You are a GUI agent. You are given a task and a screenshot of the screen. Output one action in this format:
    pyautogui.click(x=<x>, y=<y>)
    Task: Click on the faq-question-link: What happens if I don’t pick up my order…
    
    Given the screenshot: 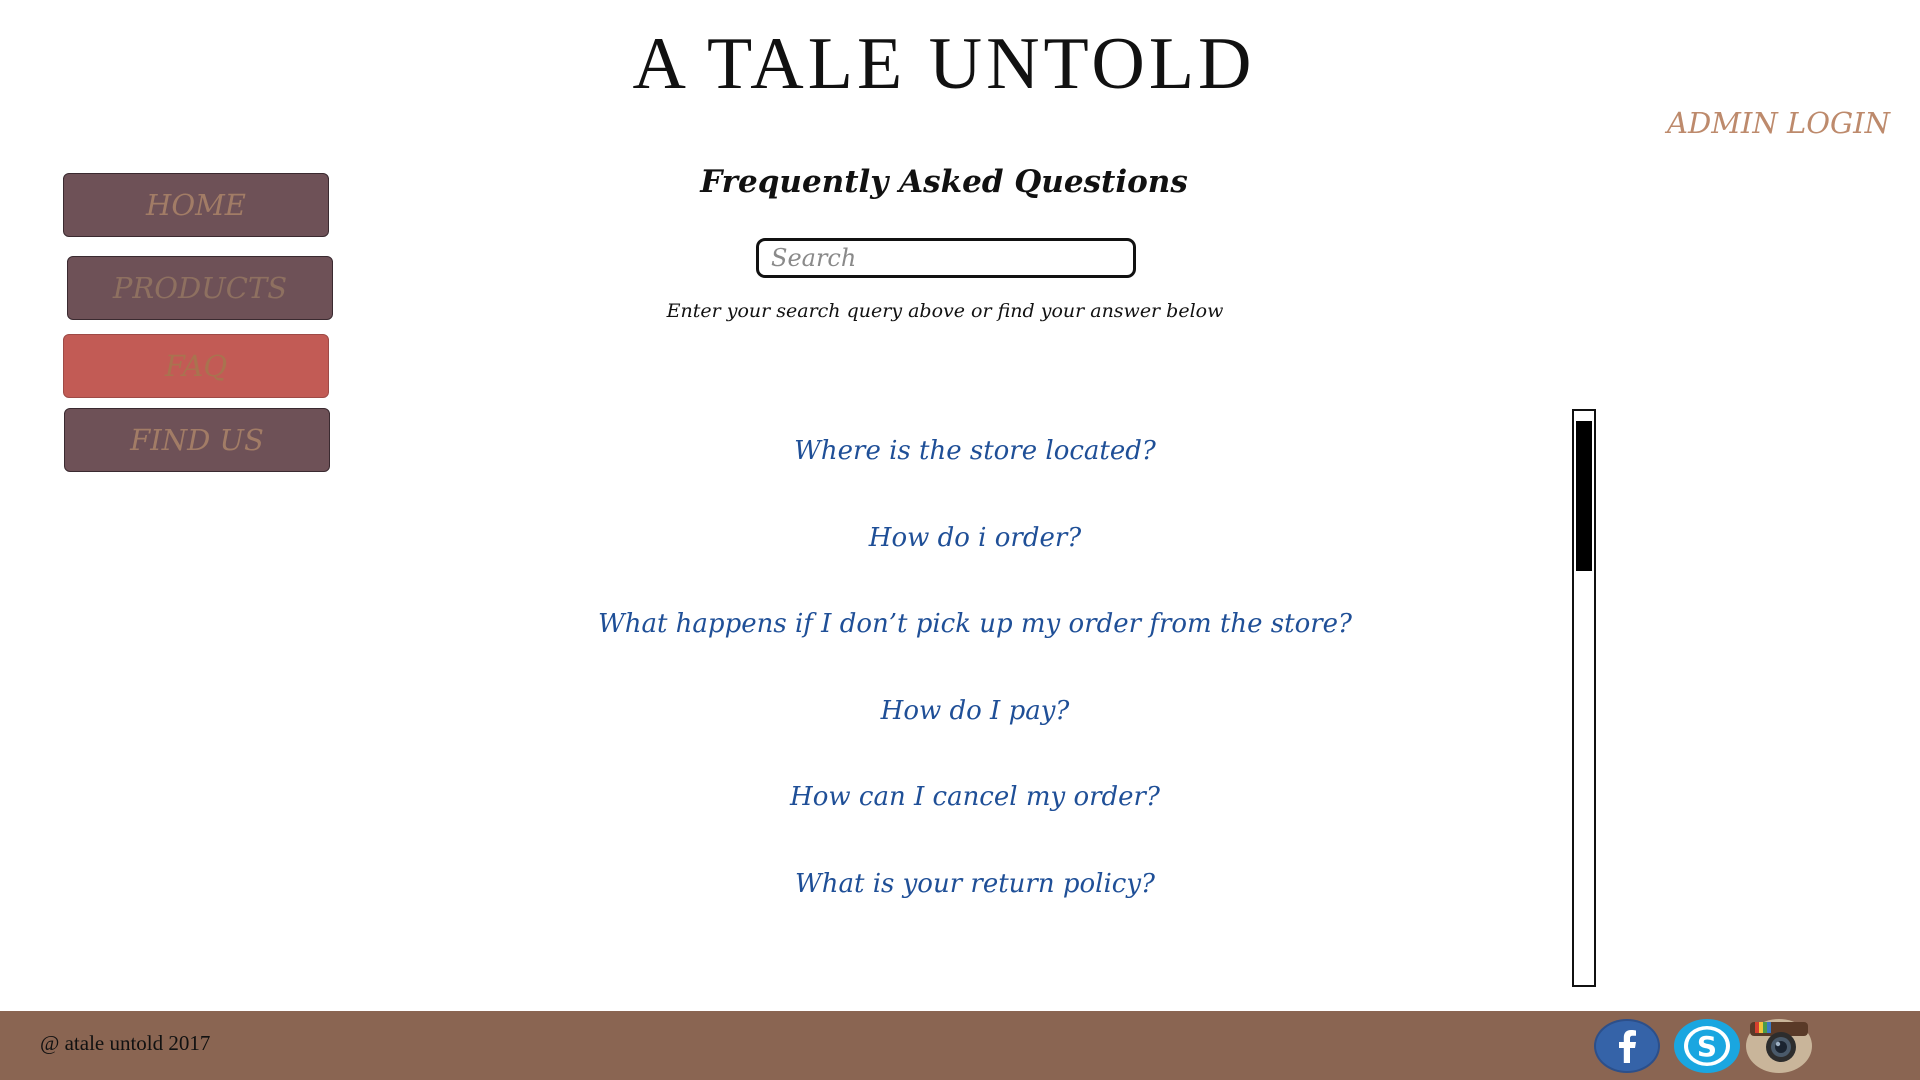 What is the action you would take?
    pyautogui.click(x=960, y=652)
    